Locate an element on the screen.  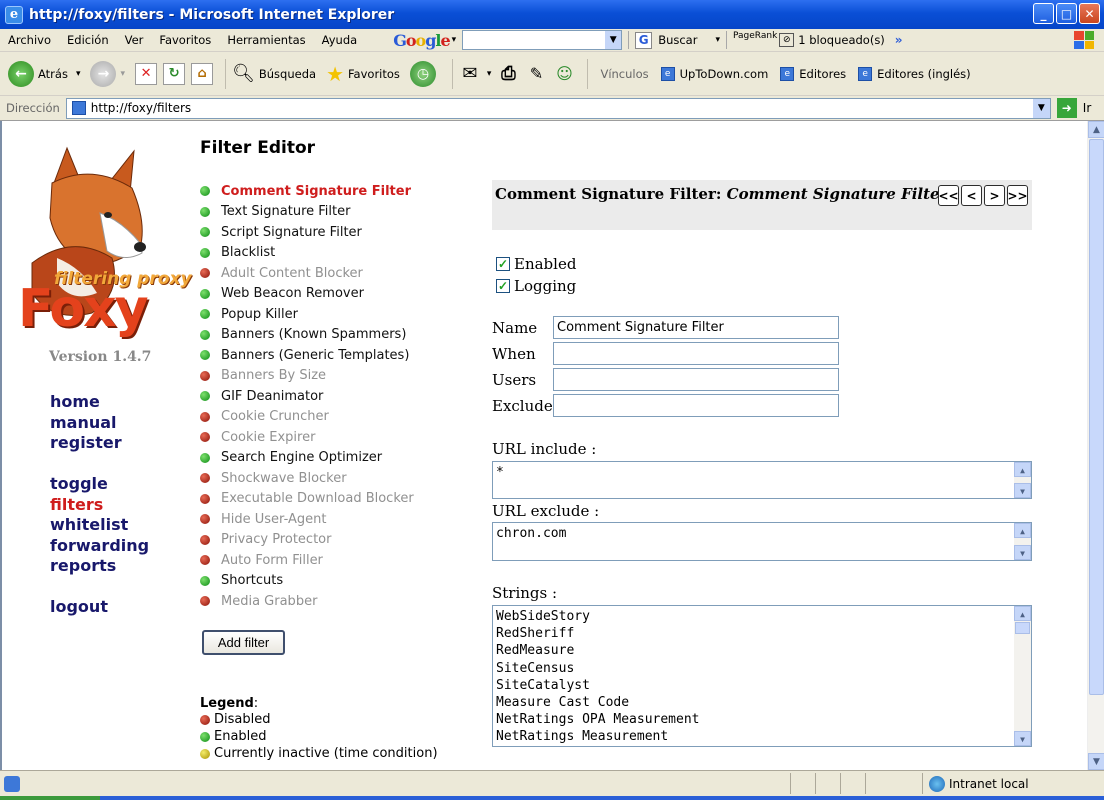
popup-blocked-count: 1 bloqueado(s) is located at coordinates (841, 40).